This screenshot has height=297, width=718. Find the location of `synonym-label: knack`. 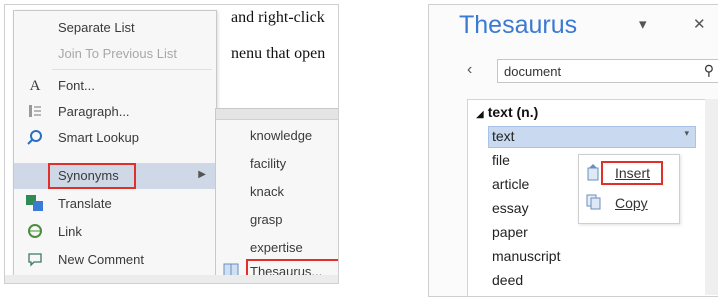

synonym-label: knack is located at coordinates (267, 191).